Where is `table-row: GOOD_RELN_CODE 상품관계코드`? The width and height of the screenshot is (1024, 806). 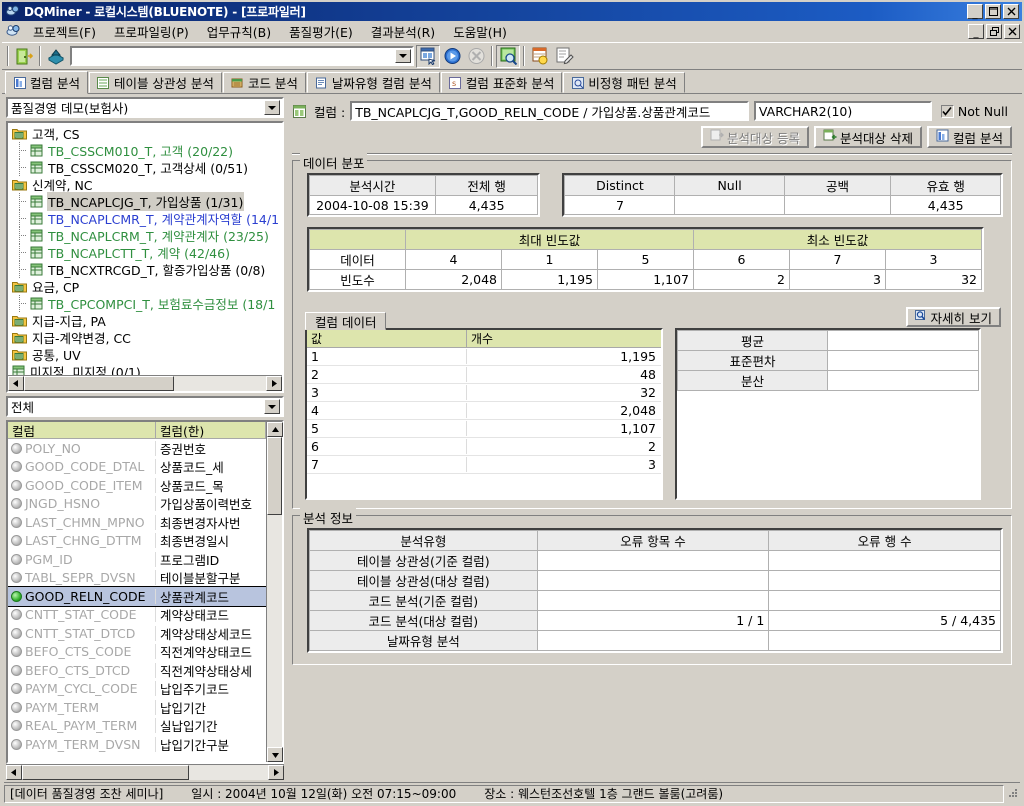
table-row: GOOD_RELN_CODE 상품관계코드 is located at coordinates (137, 596).